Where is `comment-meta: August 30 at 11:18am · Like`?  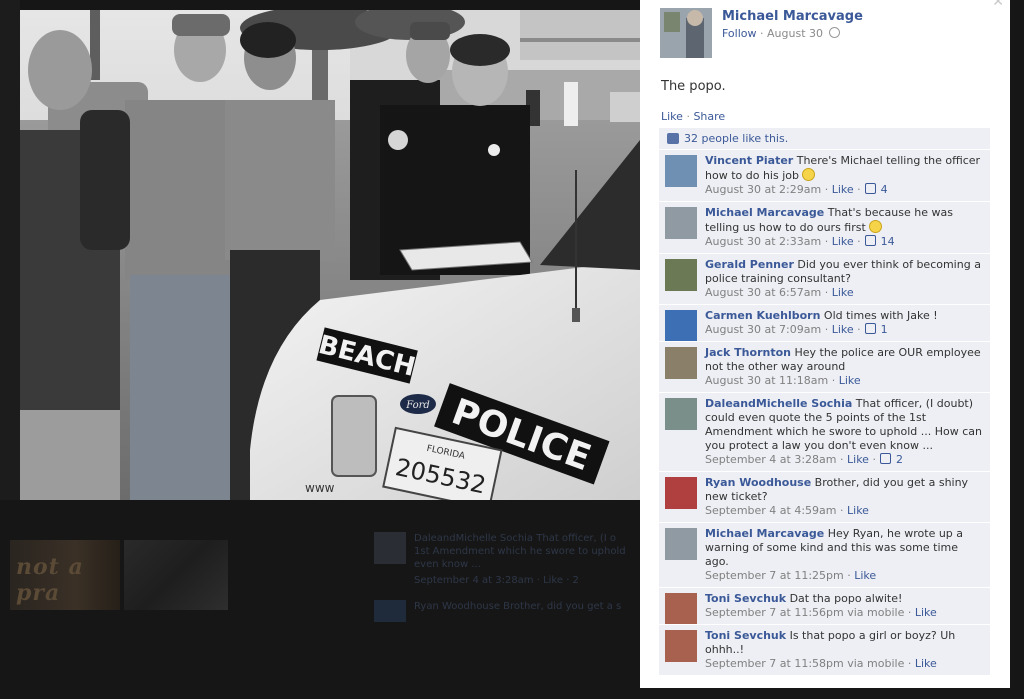 comment-meta: August 30 at 11:18am · Like is located at coordinates (783, 380).